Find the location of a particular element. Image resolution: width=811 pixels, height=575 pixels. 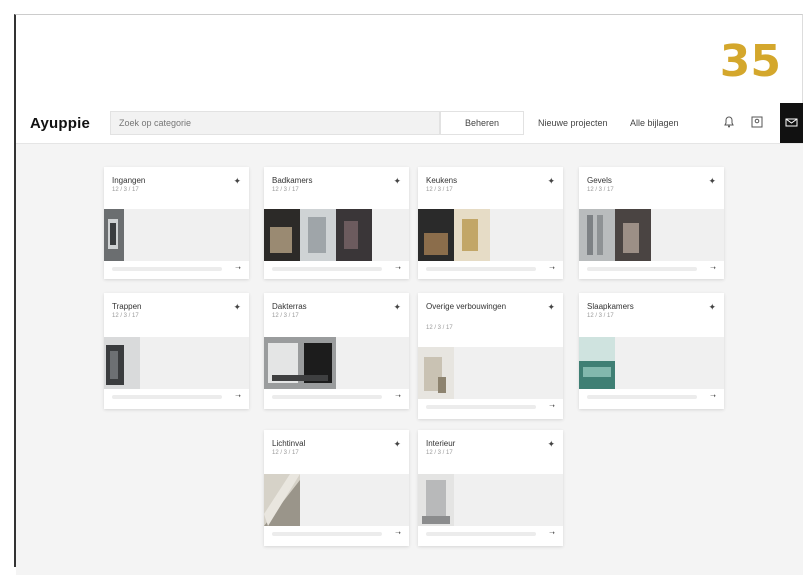

category-card: Ingangen 12 / 3 / 17 ✦ ➝ is located at coordinates (176, 223).